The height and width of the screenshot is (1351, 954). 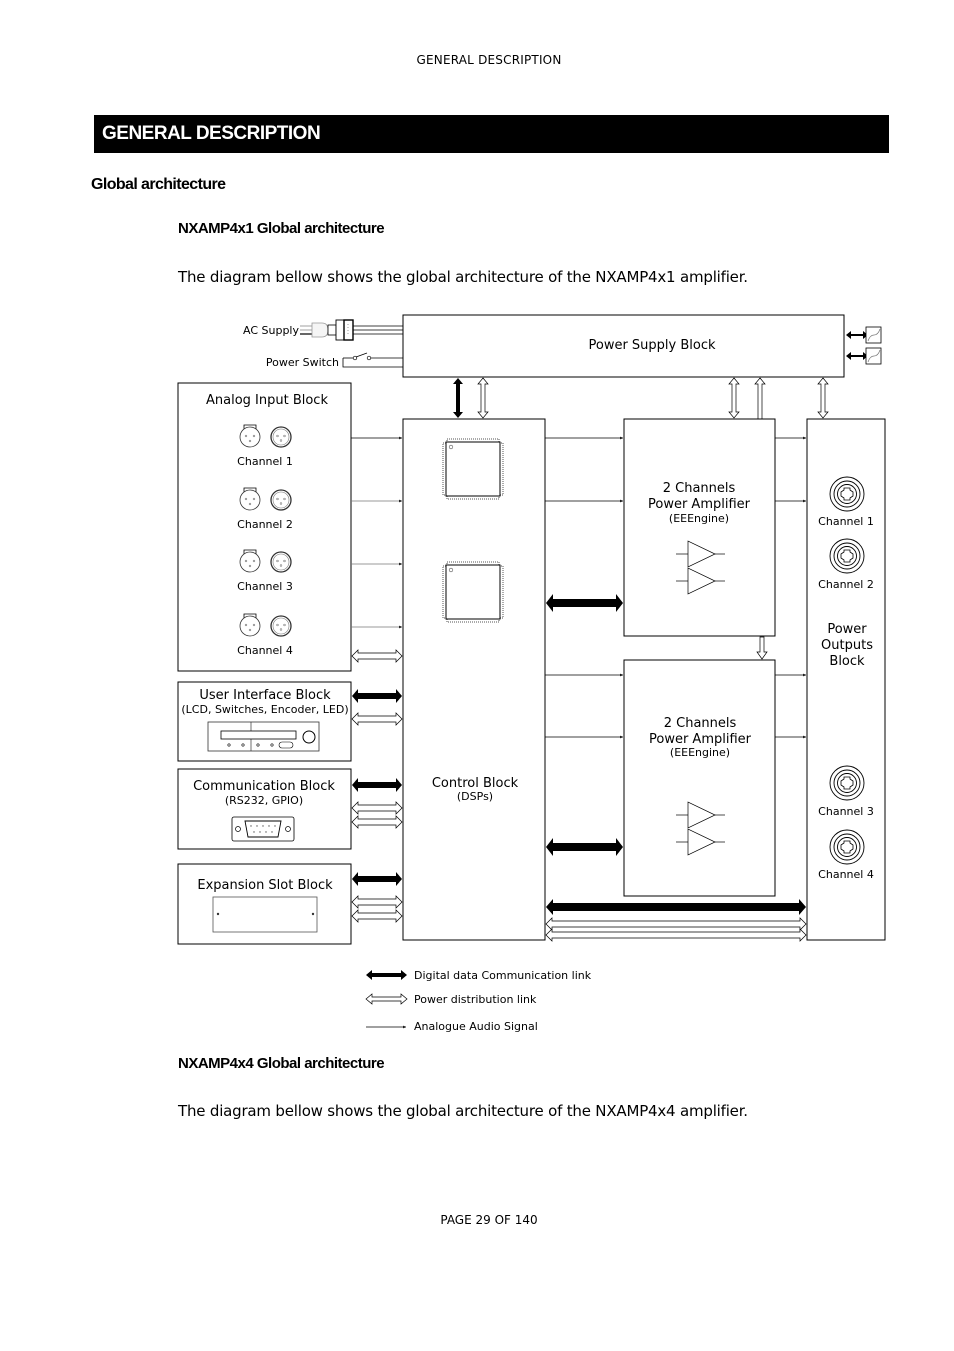 I want to click on page-number: PAGE 29 OF 140, so click(x=489, y=1220).